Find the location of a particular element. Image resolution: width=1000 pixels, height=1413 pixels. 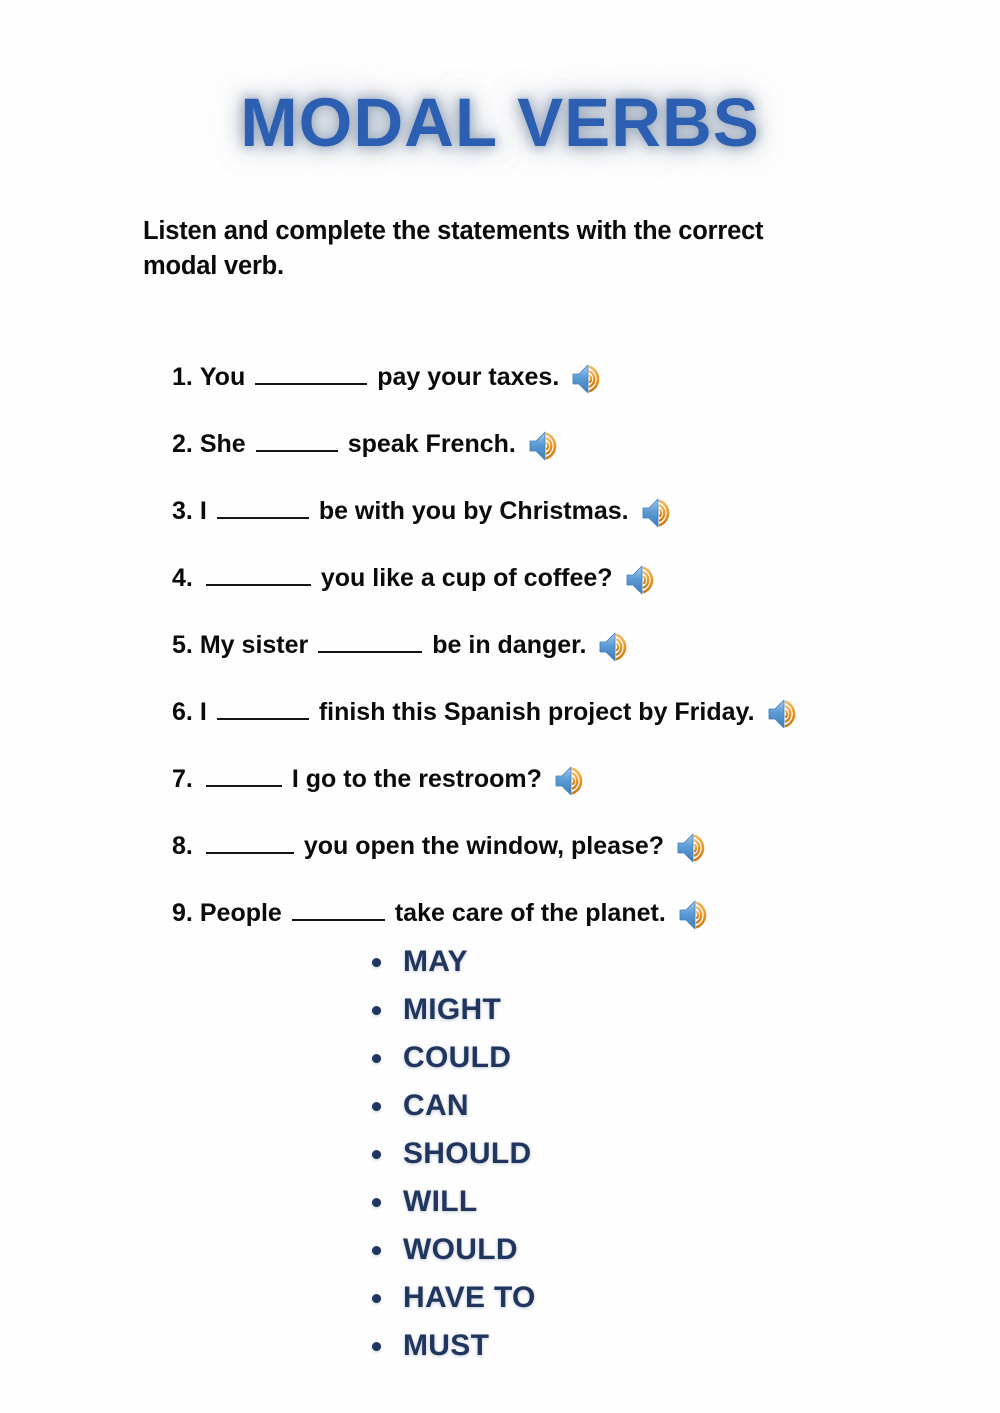

question-row: 4. you like a cup of coffee? is located at coordinates (572, 578).